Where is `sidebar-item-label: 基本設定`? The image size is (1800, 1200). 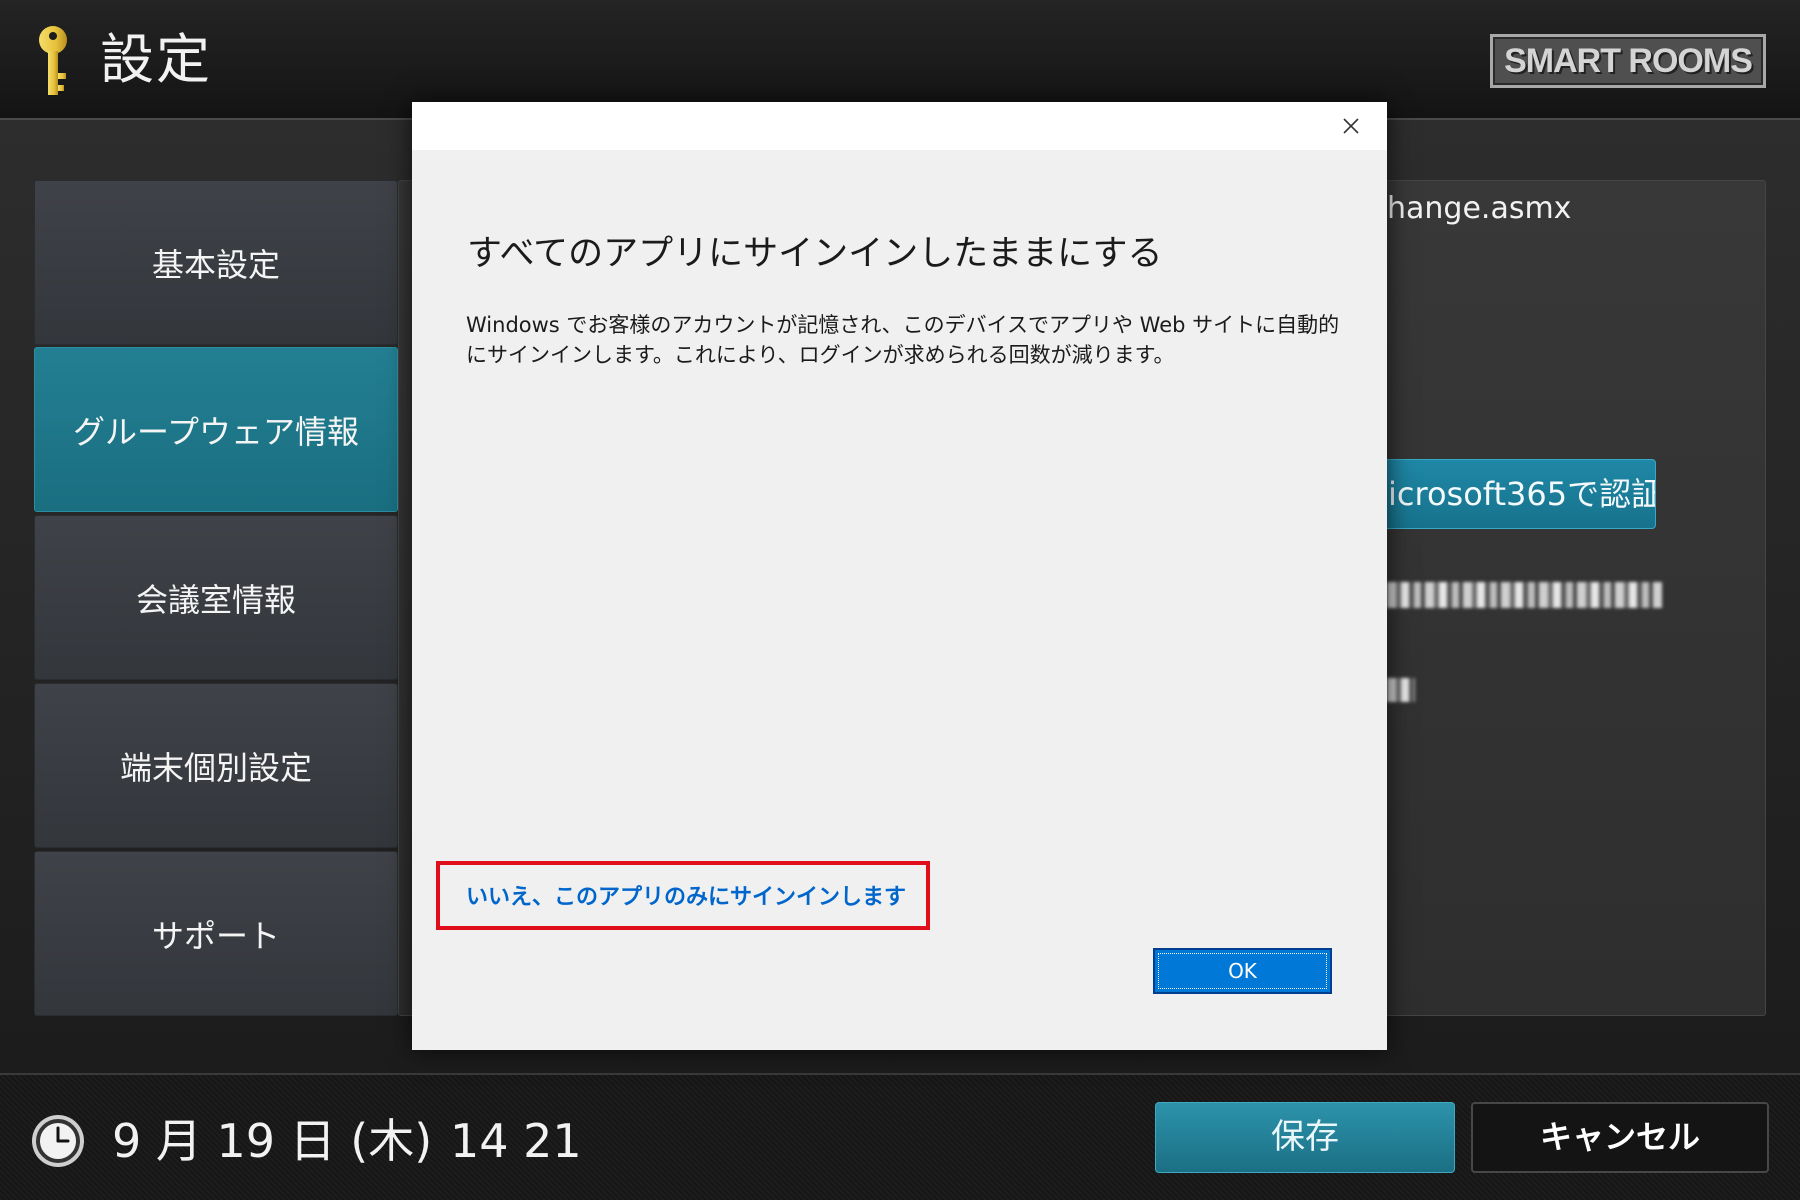 sidebar-item-label: 基本設定 is located at coordinates (215, 264).